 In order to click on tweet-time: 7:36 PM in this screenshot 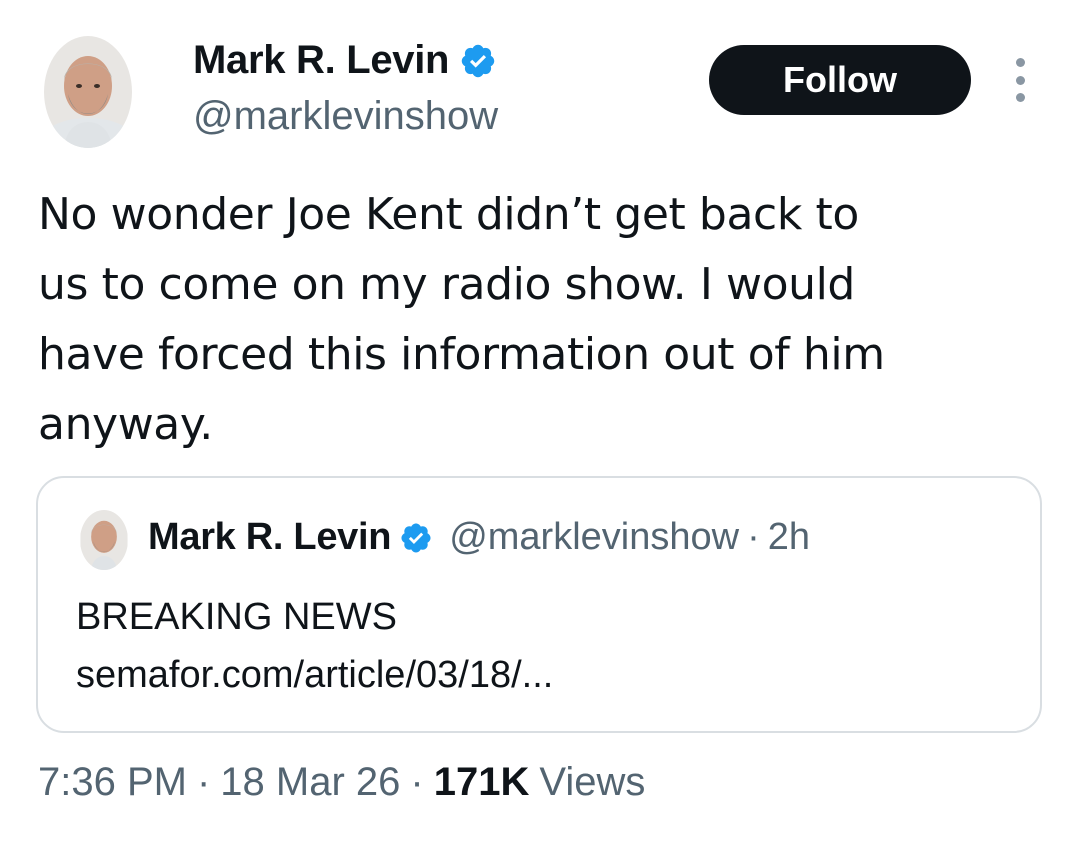, I will do `click(112, 782)`.